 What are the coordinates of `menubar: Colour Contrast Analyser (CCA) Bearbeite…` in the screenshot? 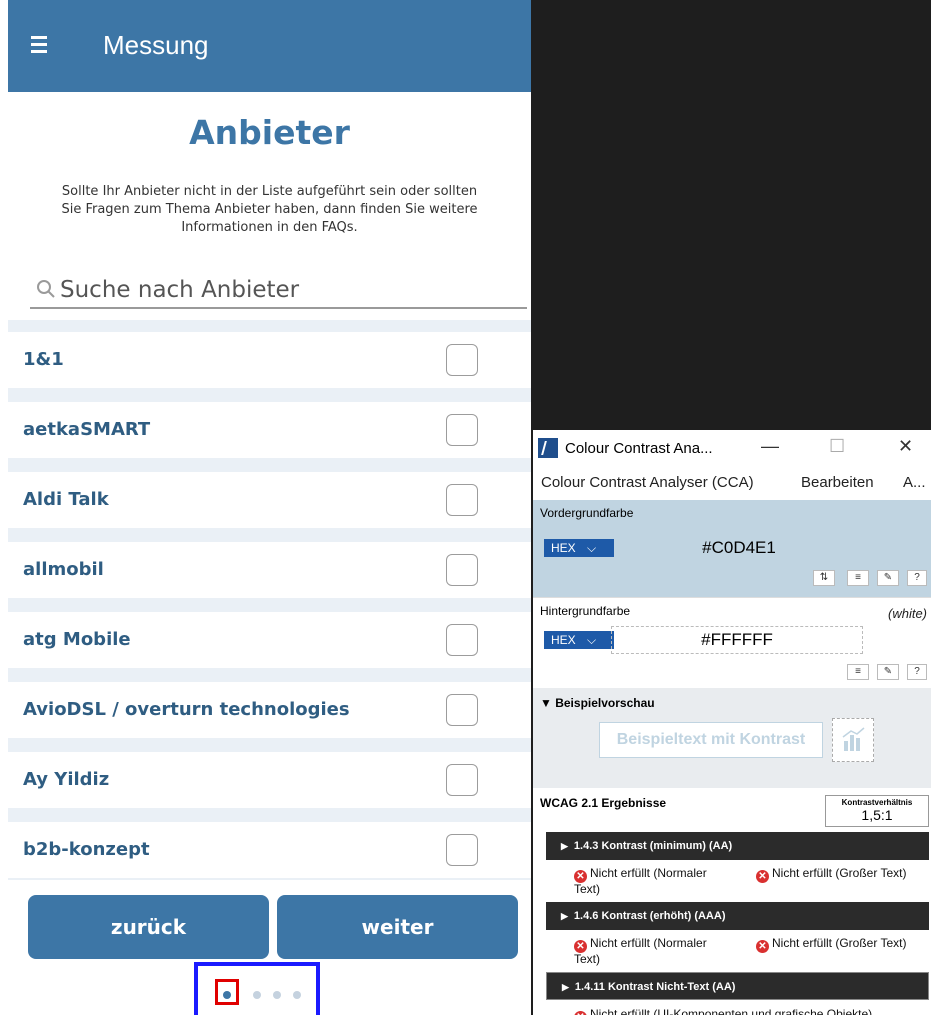 It's located at (732, 482).